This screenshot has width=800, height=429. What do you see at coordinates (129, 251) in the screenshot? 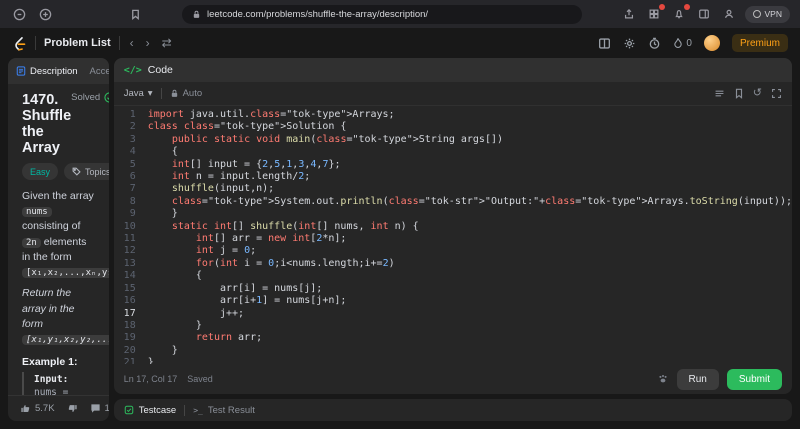
I see `line-number: 12` at bounding box center [129, 251].